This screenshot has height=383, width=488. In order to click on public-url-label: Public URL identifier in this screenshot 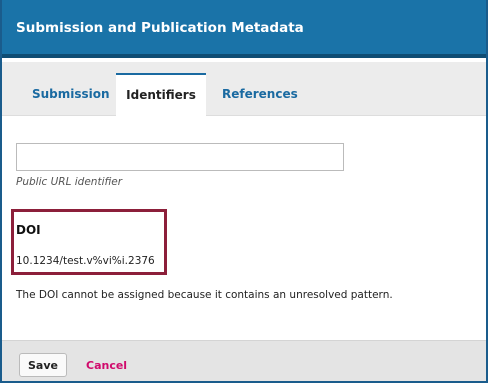, I will do `click(69, 182)`.